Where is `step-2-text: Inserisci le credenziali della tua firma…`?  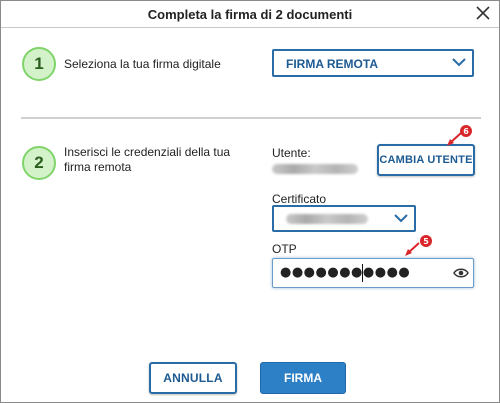
step-2-text: Inserisci le credenziali della tua firma… is located at coordinates (147, 160).